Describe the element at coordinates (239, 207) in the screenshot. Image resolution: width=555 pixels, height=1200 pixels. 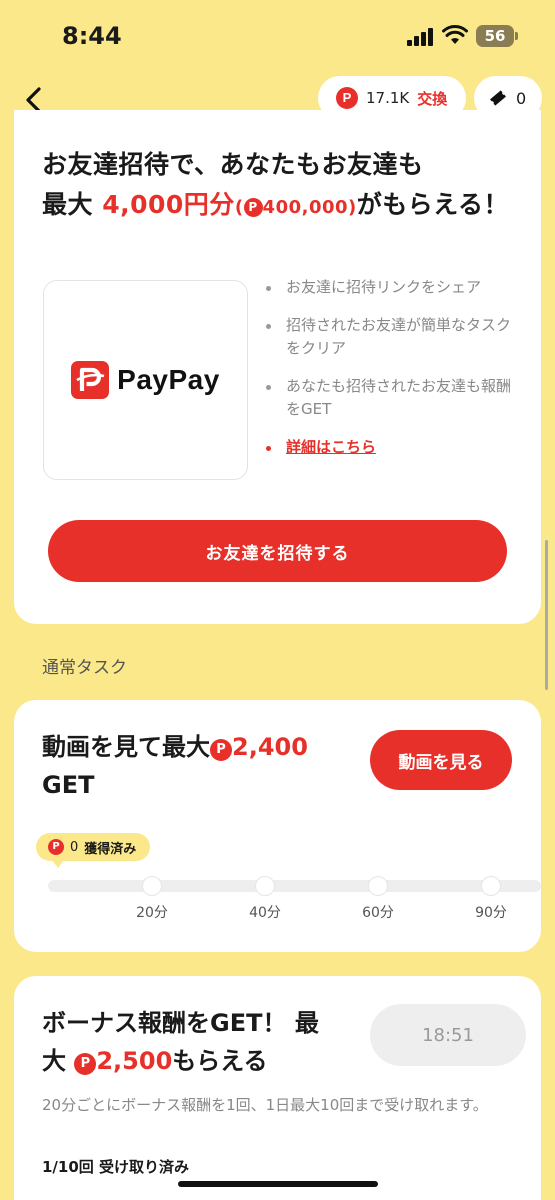
I see `points-open-paren: (` at that location.